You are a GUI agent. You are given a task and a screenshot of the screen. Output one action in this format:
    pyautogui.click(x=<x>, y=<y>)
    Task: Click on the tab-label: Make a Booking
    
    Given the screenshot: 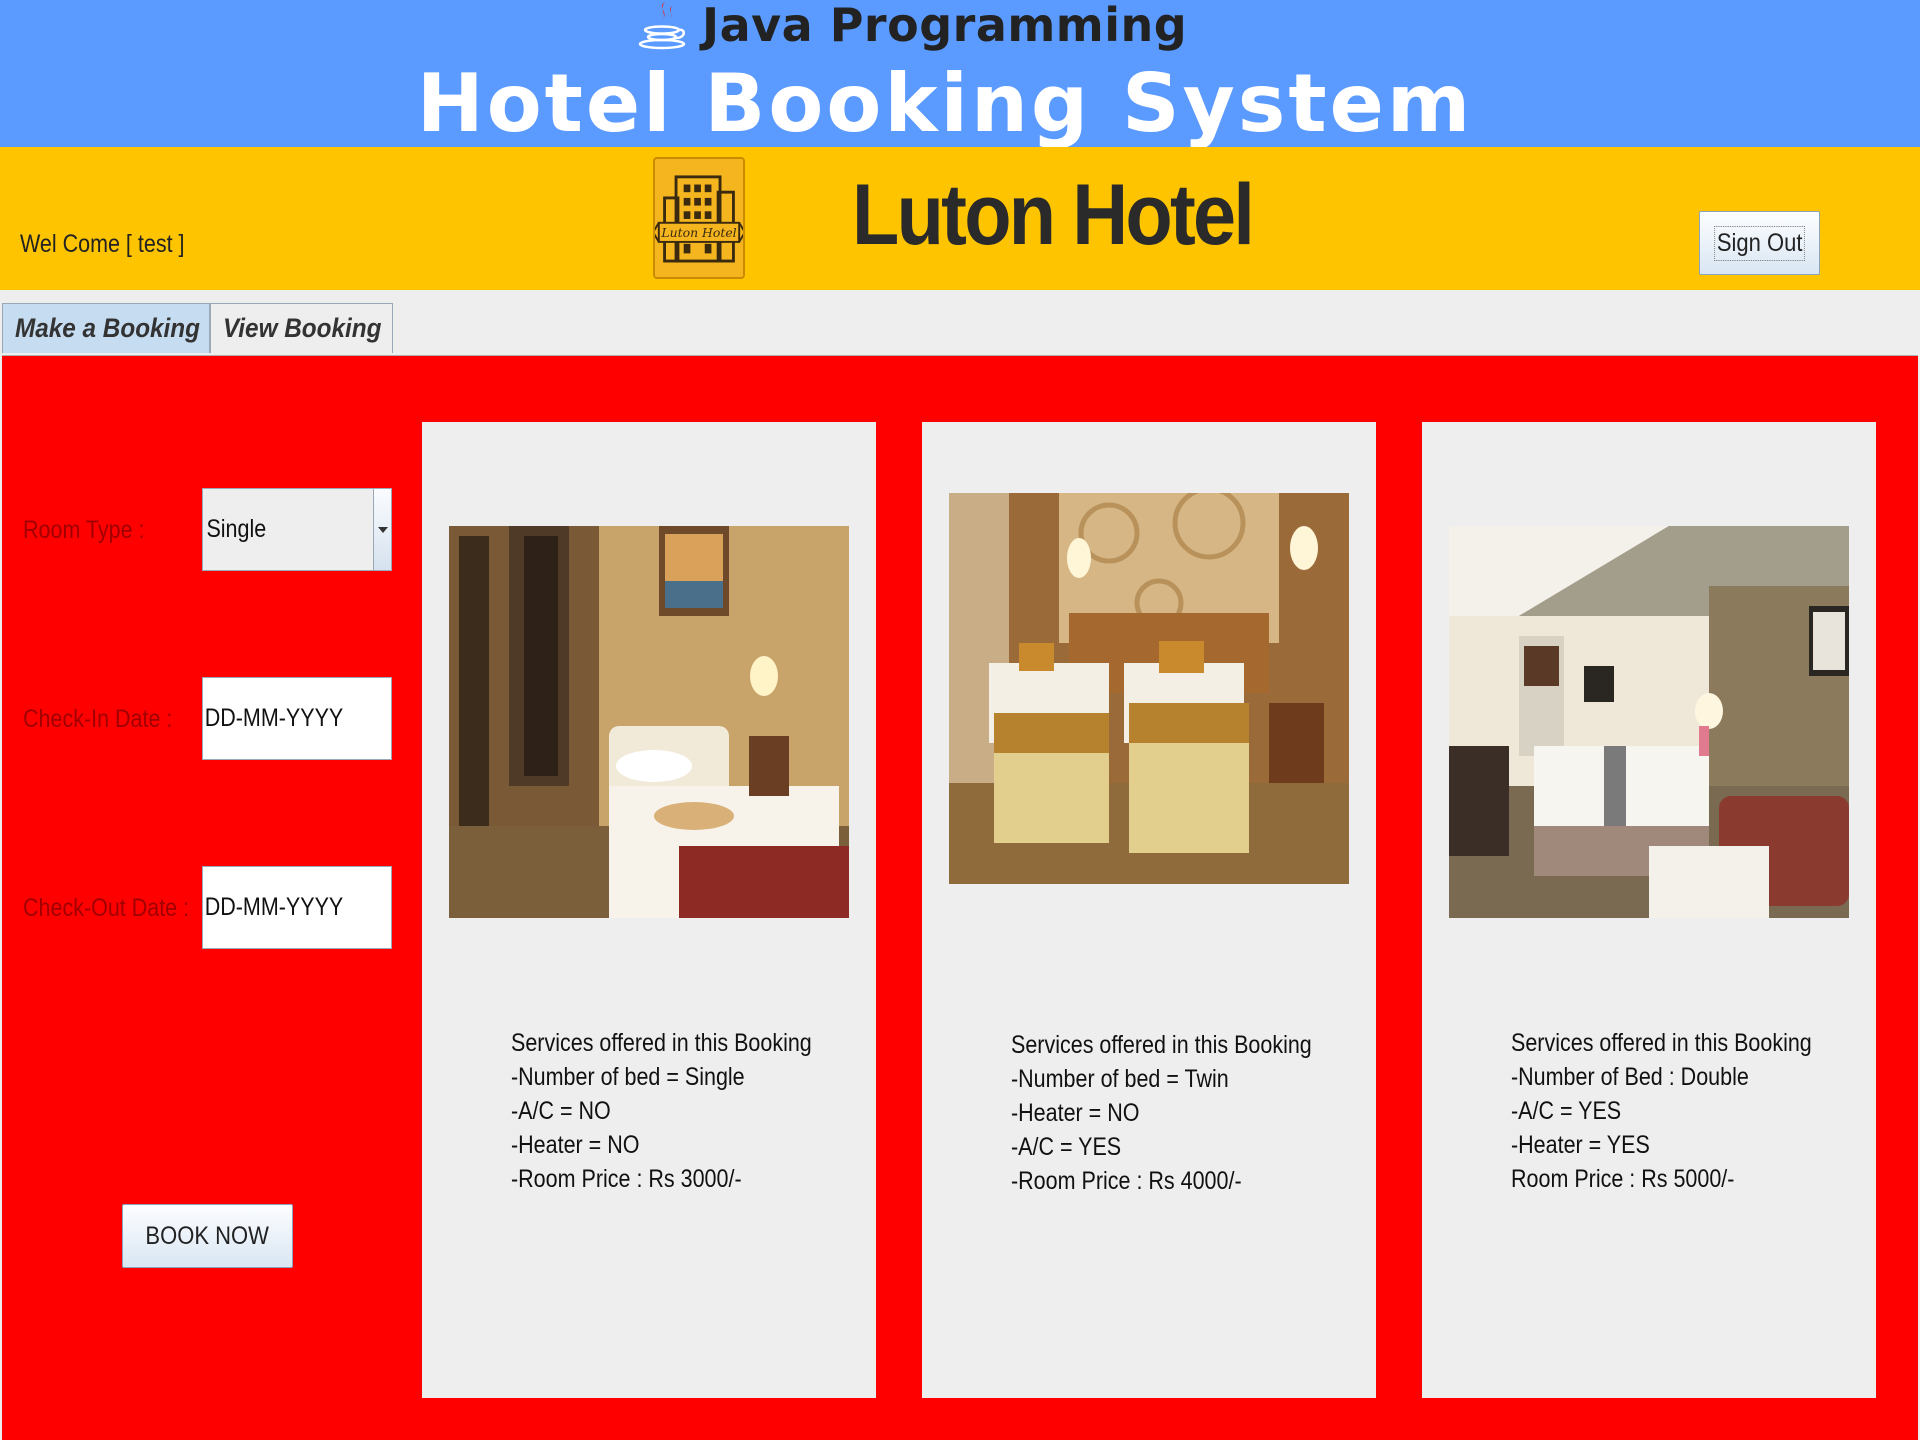 What is the action you would take?
    pyautogui.click(x=107, y=328)
    